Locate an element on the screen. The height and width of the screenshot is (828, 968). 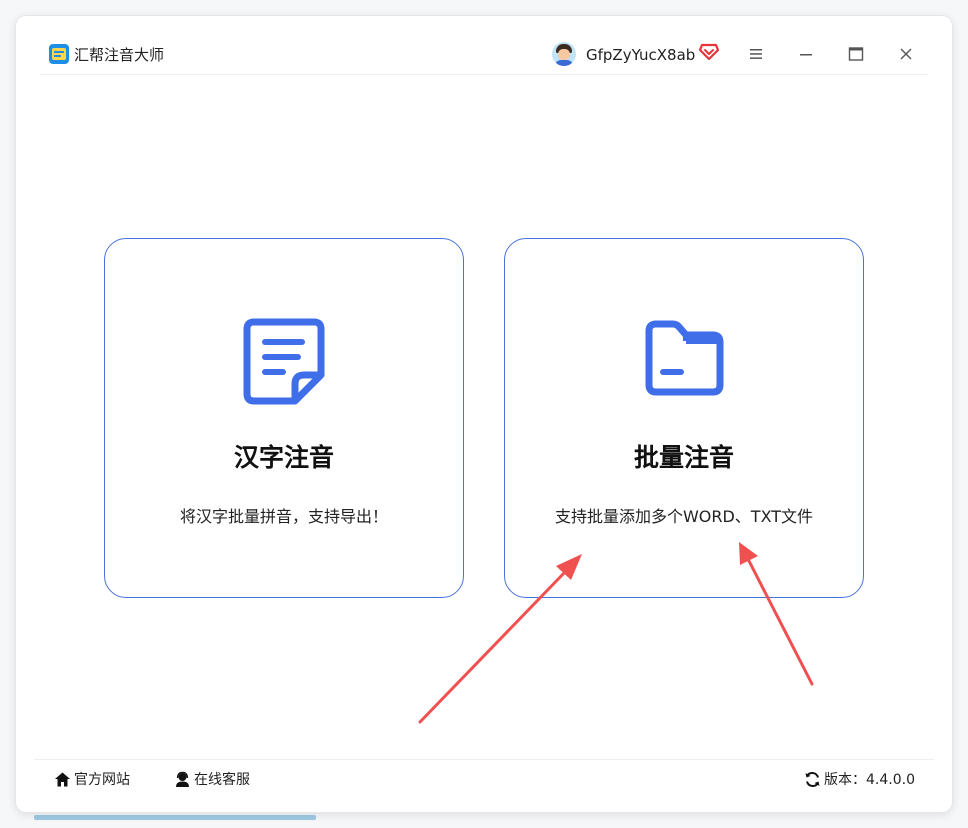
menu-icon is located at coordinates (756, 54).